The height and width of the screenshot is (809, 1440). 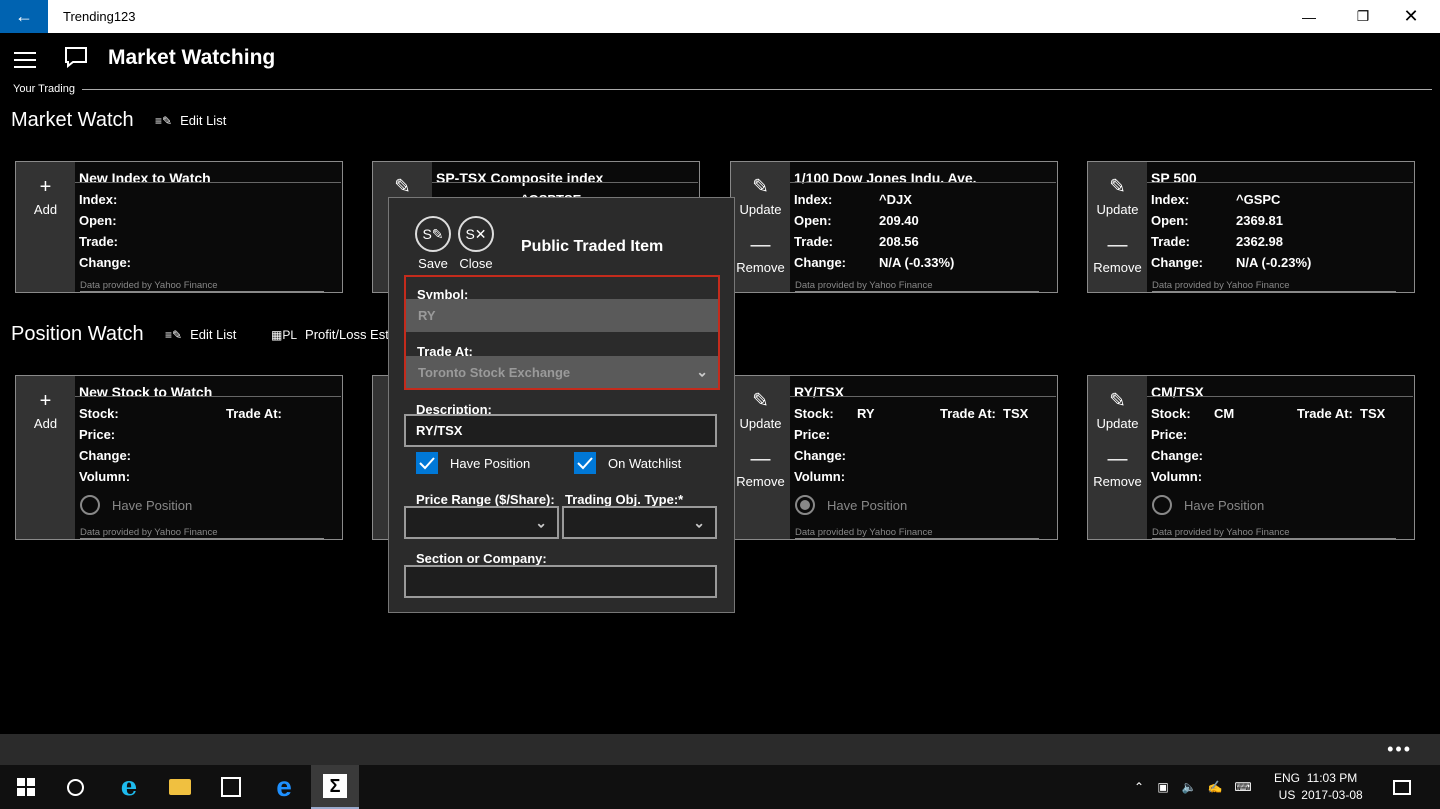 I want to click on dialog-title: Public Traded Item, so click(x=592, y=246).